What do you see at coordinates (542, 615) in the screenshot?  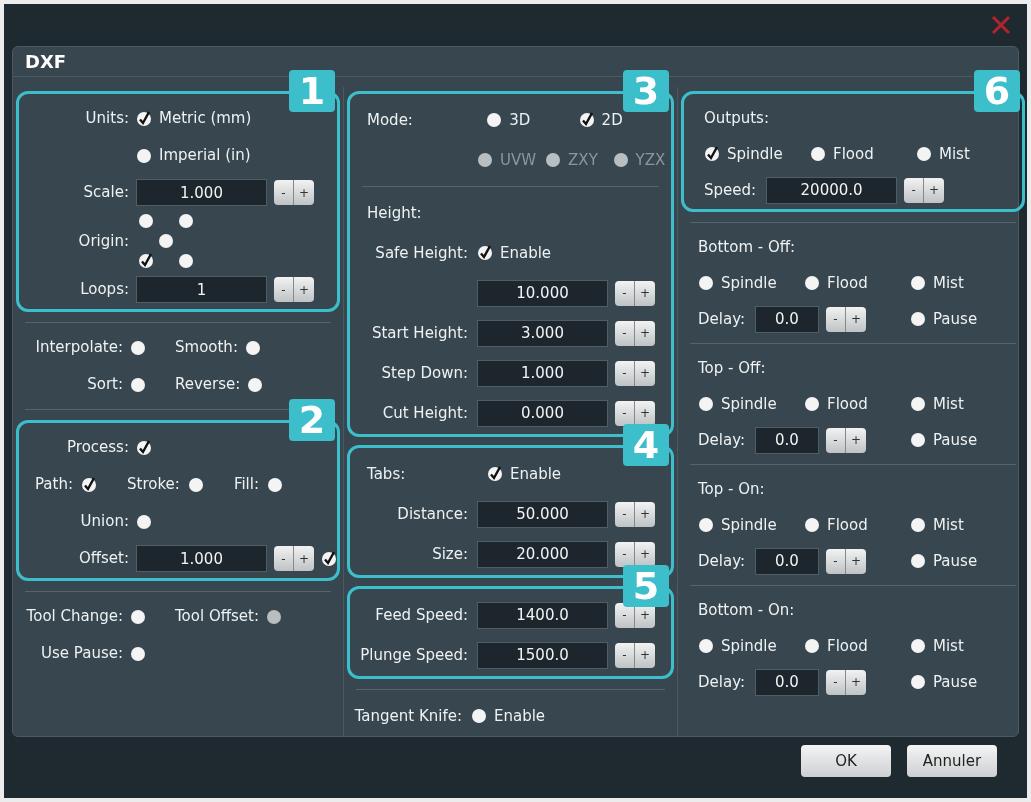 I see `number-field: 1400.0` at bounding box center [542, 615].